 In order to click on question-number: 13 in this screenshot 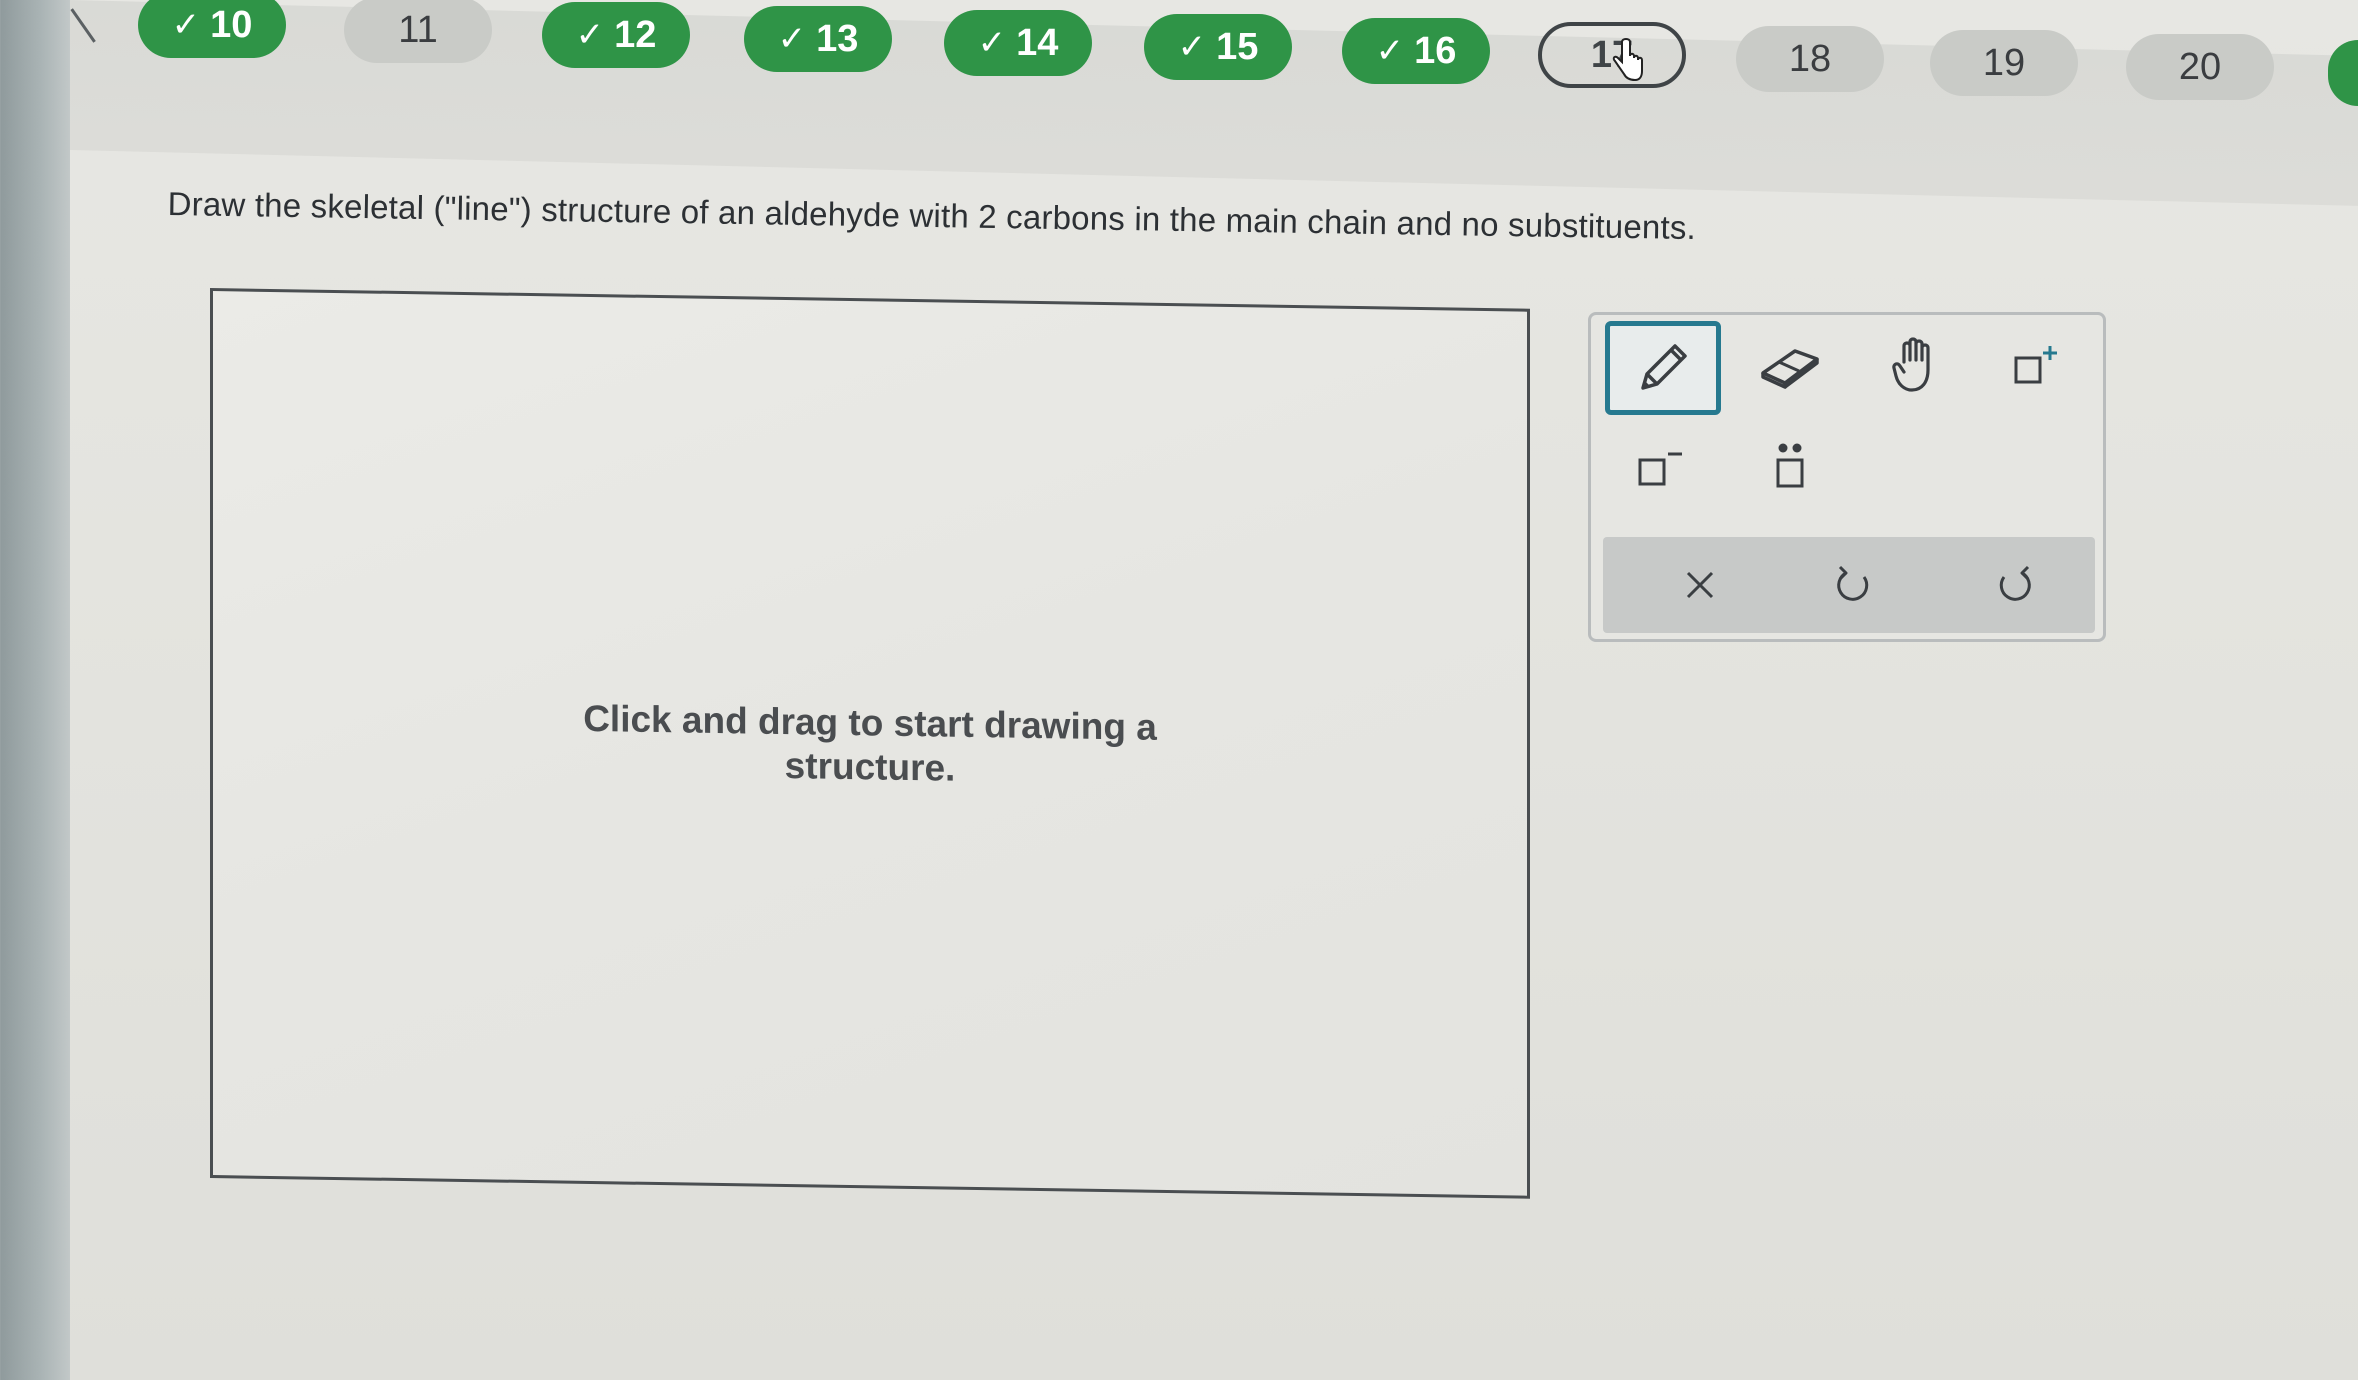, I will do `click(837, 38)`.